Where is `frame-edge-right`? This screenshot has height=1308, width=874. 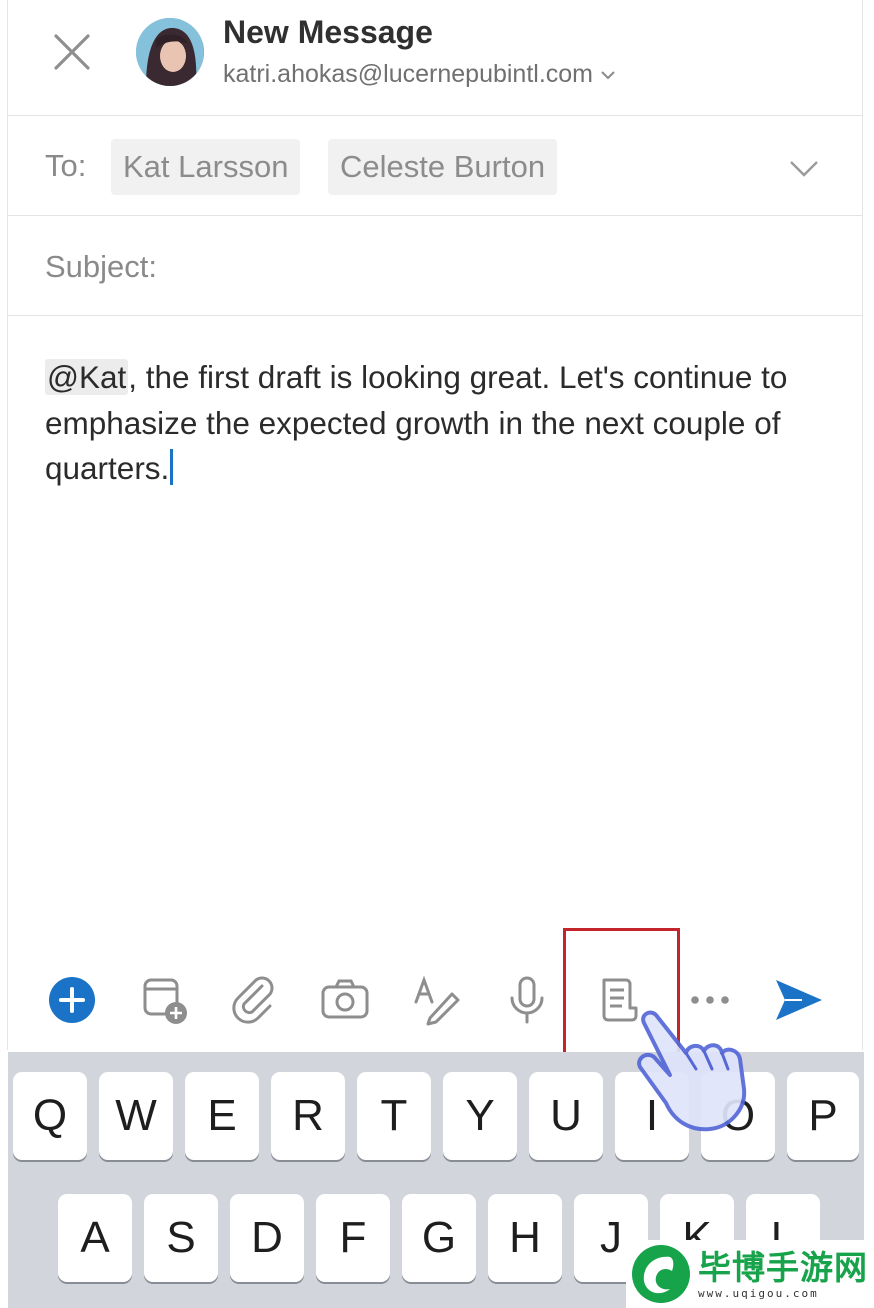 frame-edge-right is located at coordinates (862, 525).